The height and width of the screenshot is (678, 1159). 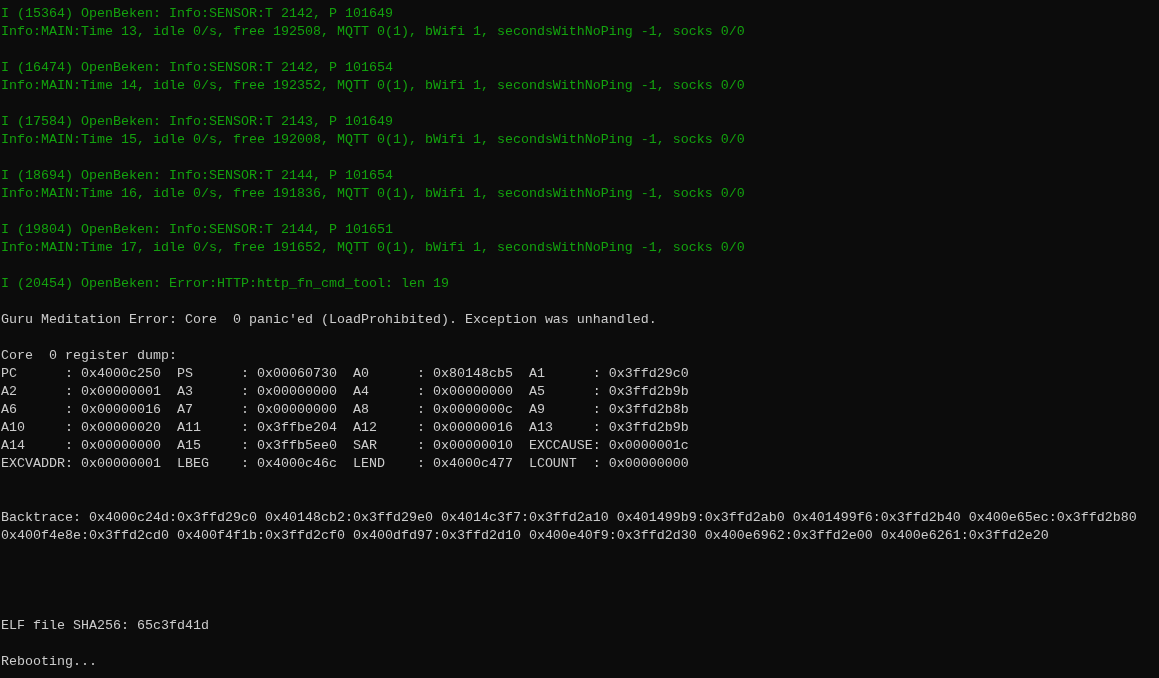 I want to click on console-line: EXCVADDR: 0x00000001 LBEG : 0x4000c46c LEND : 0x4000c477 LCOUNT : 0x00000000, so click(x=345, y=464).